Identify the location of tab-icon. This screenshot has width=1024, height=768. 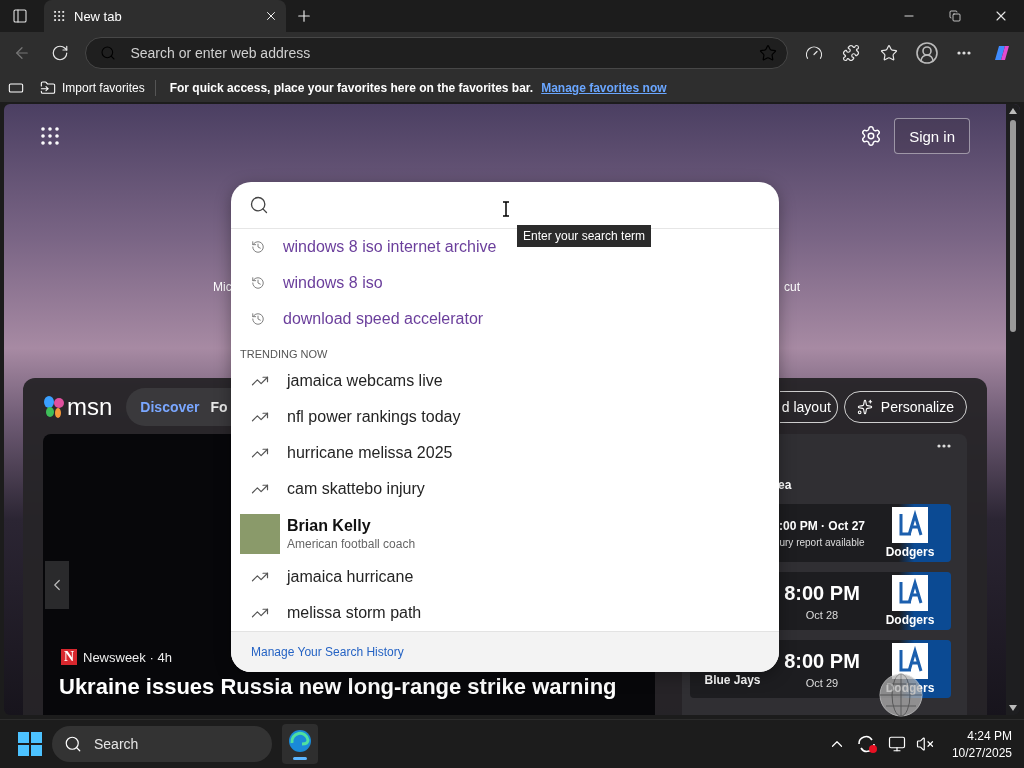
(16, 88).